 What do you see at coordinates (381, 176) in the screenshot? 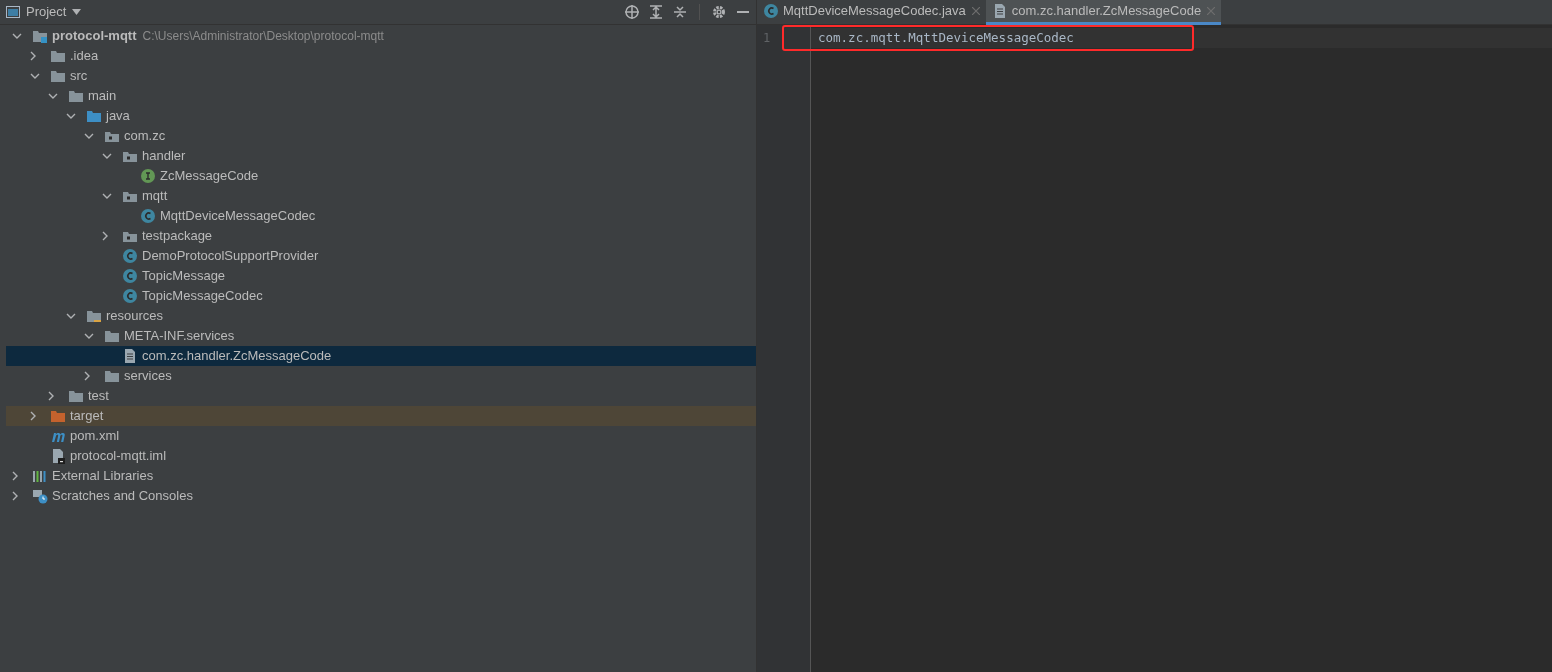
I see `tree-row: ZcMessageCode` at bounding box center [381, 176].